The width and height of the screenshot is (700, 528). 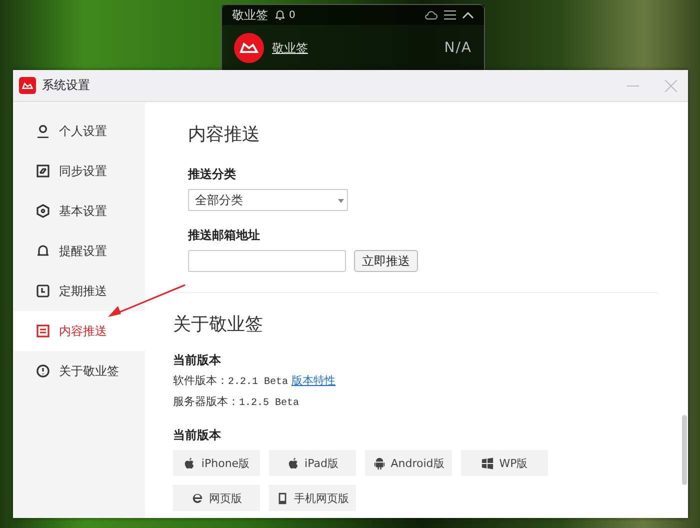 What do you see at coordinates (386, 261) in the screenshot?
I see `push-button: 立即推送` at bounding box center [386, 261].